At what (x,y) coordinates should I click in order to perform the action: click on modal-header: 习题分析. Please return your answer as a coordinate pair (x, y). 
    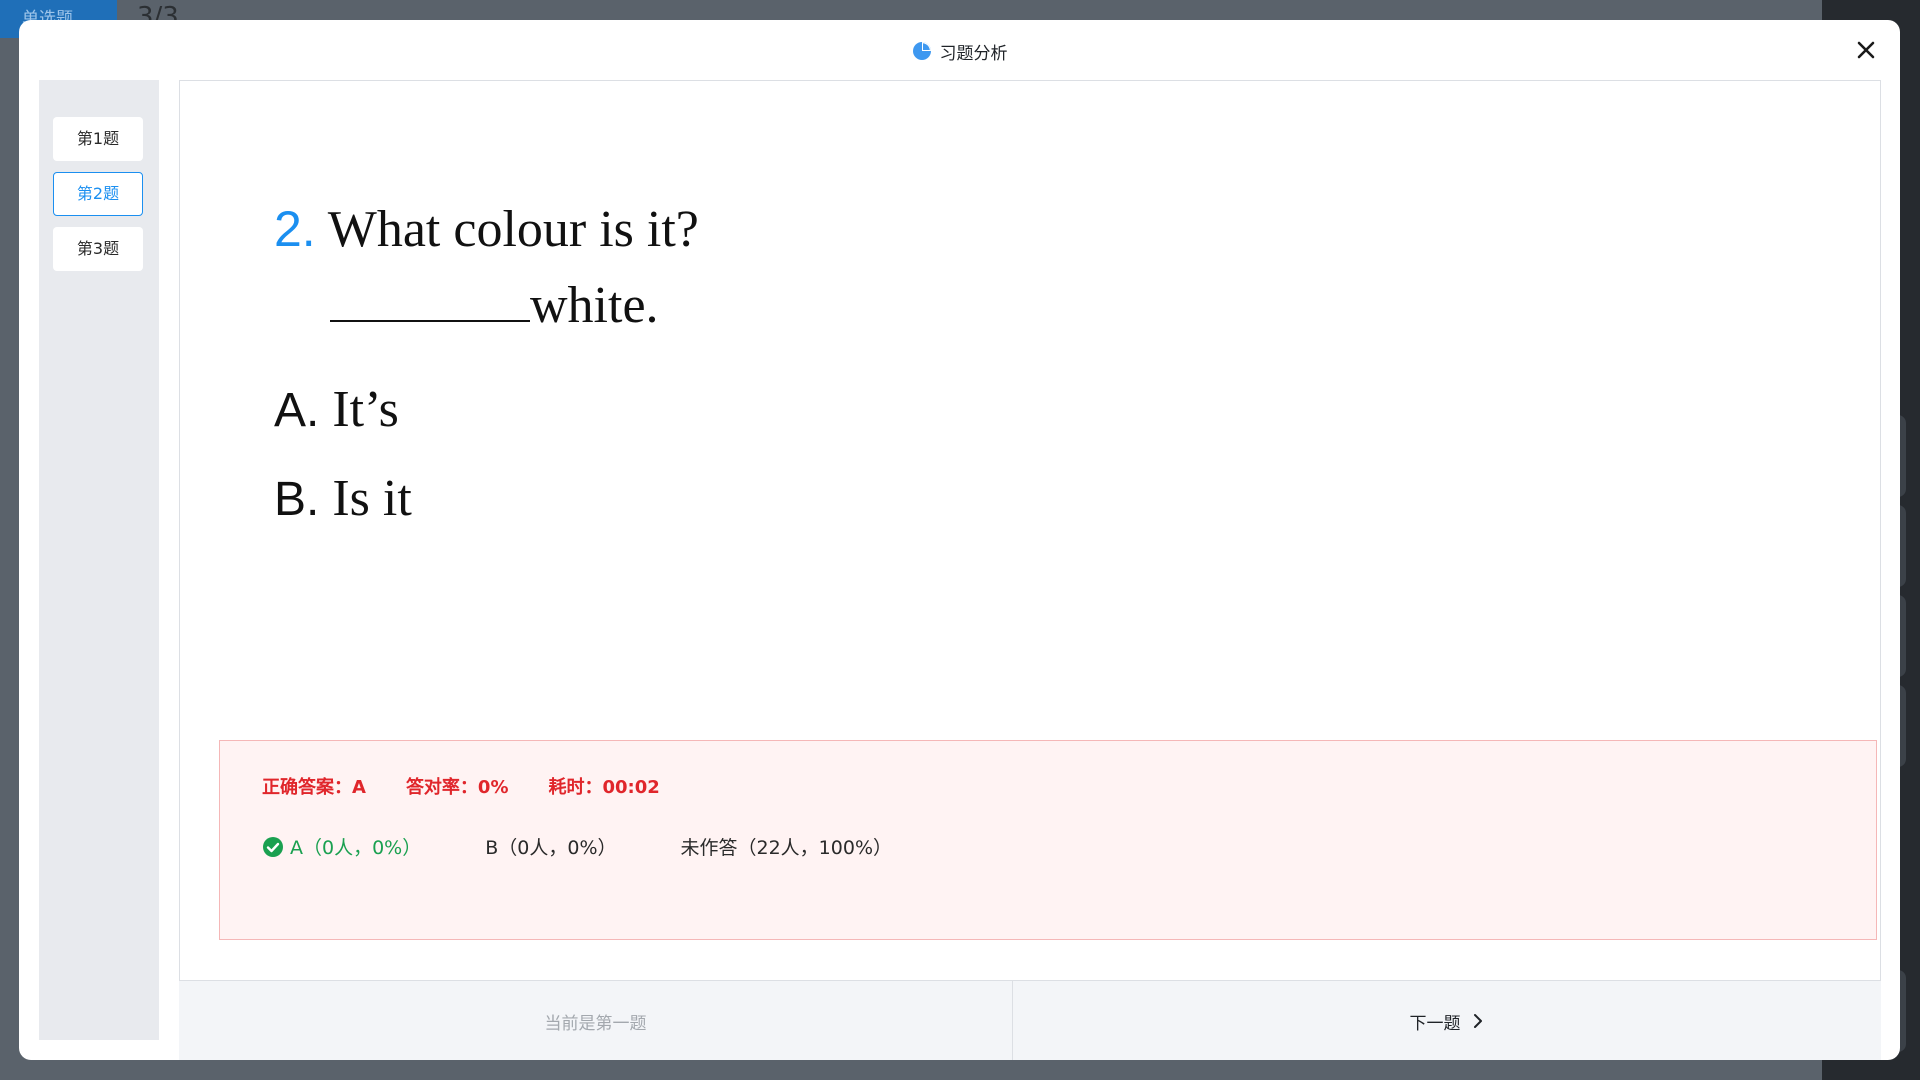
    Looking at the image, I should click on (959, 51).